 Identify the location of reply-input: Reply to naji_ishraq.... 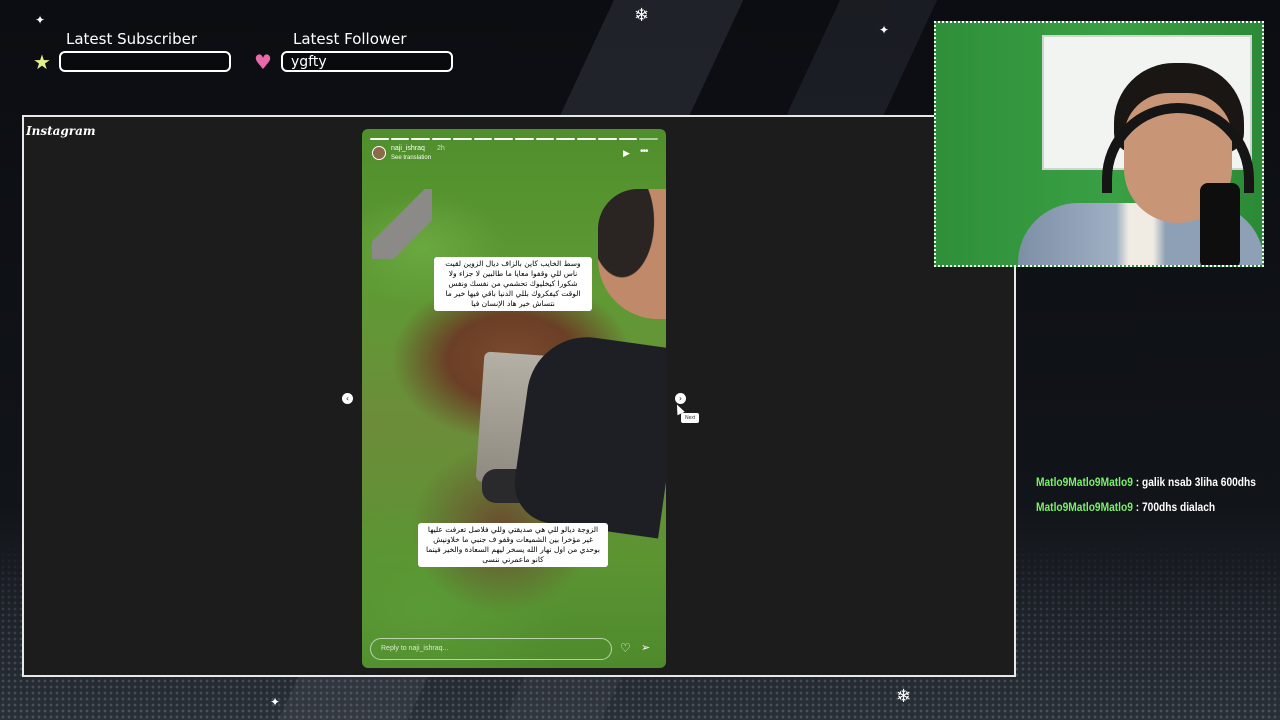
(491, 649).